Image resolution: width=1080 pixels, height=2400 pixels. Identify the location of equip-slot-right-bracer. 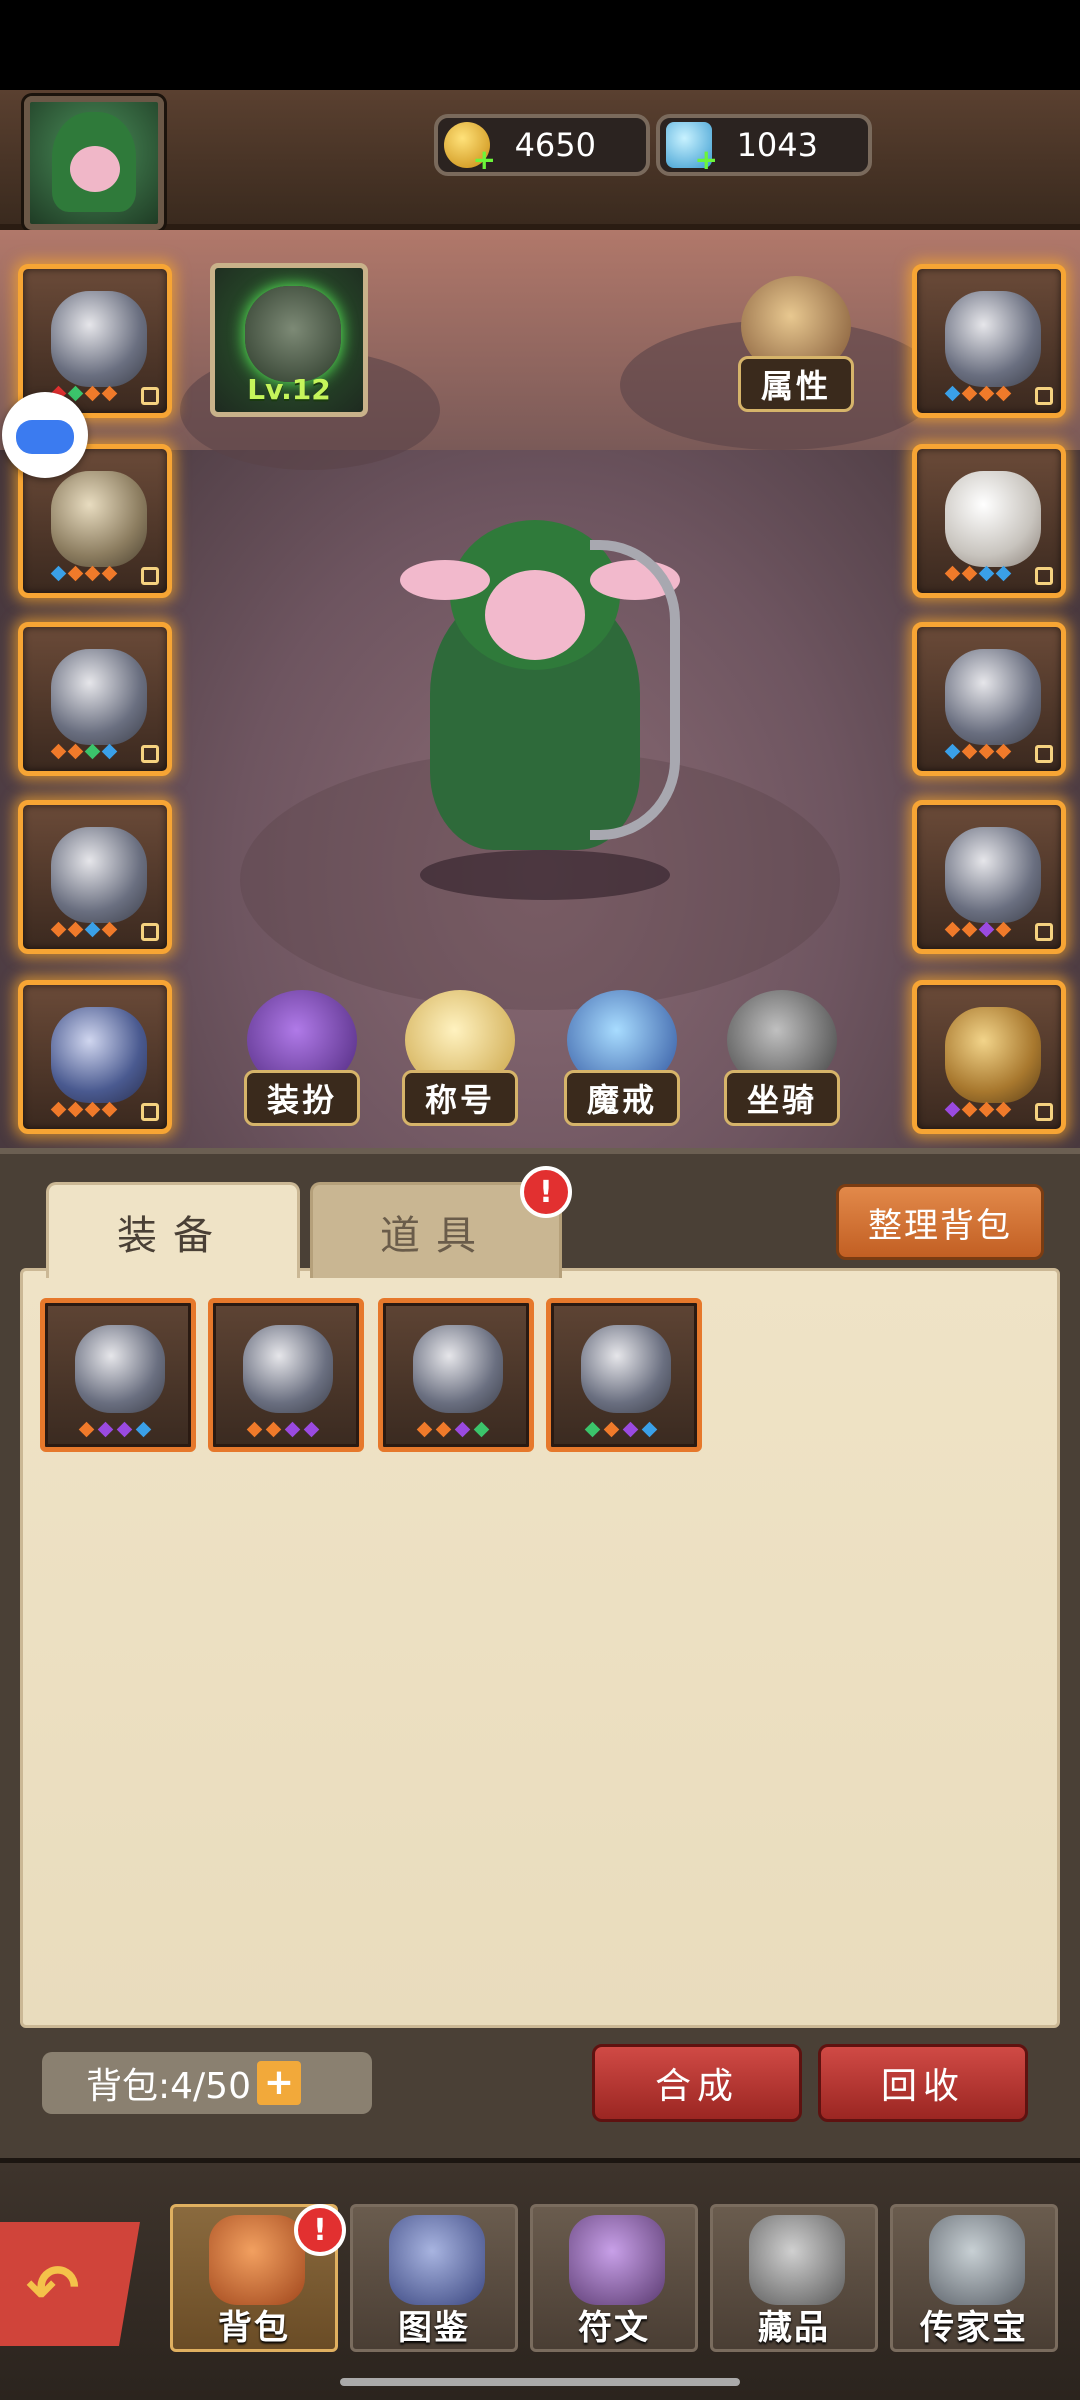
(989, 699).